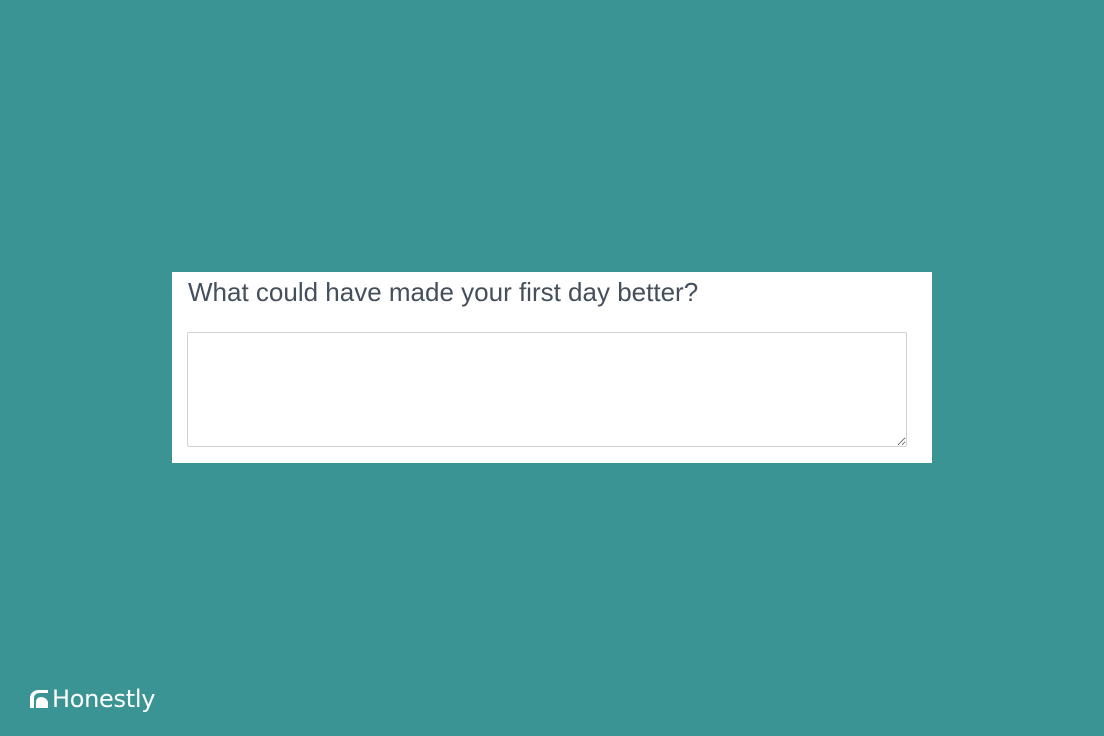  I want to click on honestly-logo-icon, so click(39, 699).